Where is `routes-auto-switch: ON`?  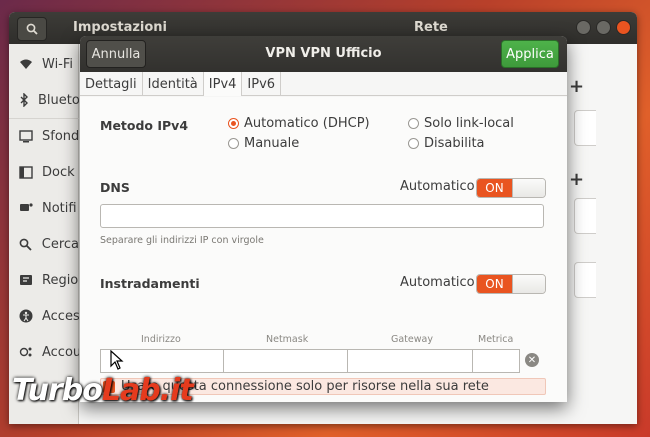 routes-auto-switch: ON is located at coordinates (511, 284).